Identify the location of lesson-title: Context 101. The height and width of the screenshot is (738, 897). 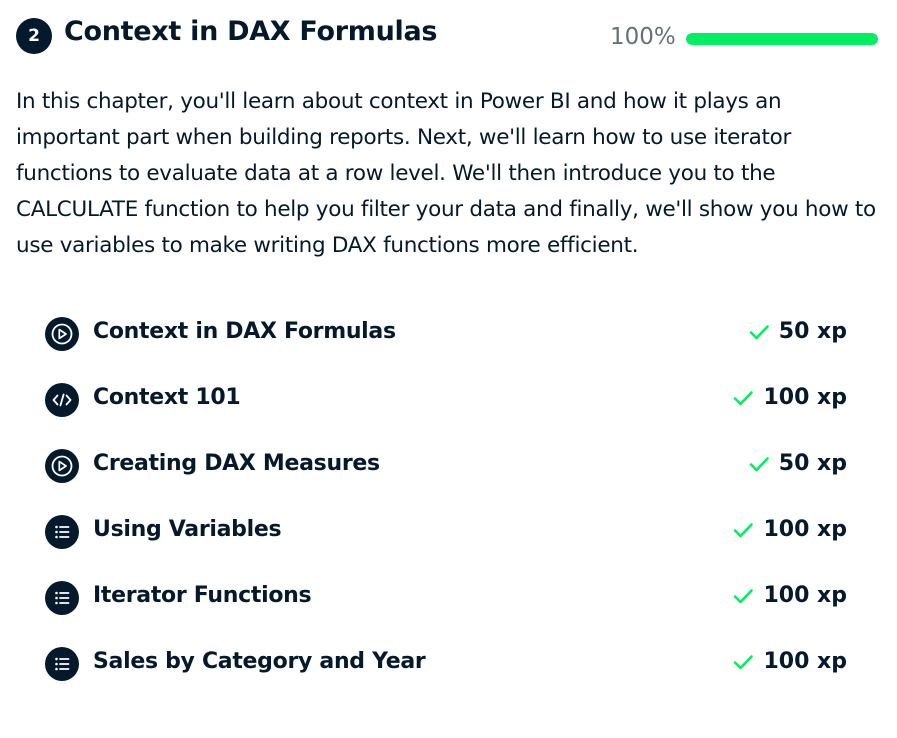
(167, 397).